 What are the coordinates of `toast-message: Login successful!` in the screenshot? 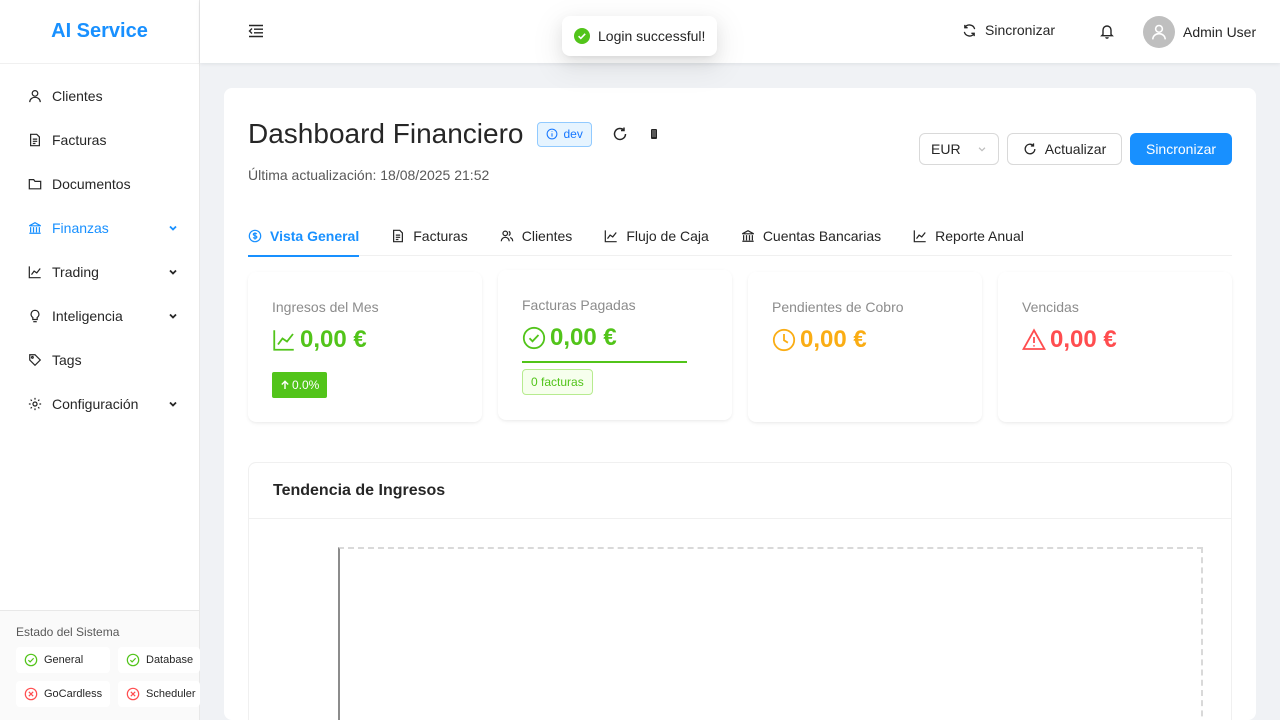 It's located at (652, 36).